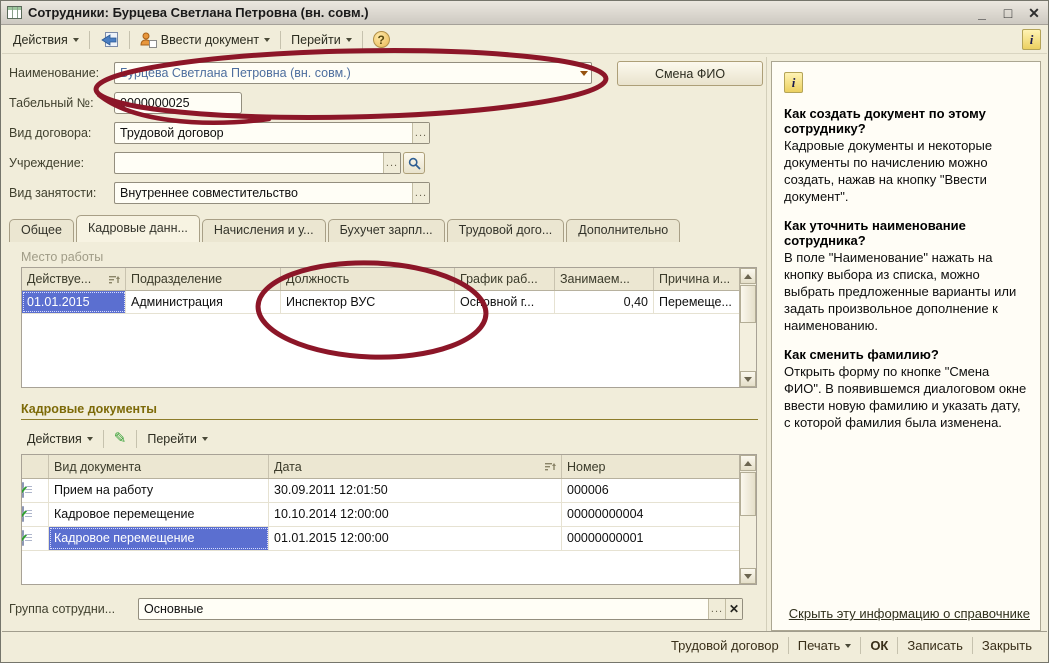 The height and width of the screenshot is (663, 1049). What do you see at coordinates (54, 73) in the screenshot?
I see `name-label: Наименование:` at bounding box center [54, 73].